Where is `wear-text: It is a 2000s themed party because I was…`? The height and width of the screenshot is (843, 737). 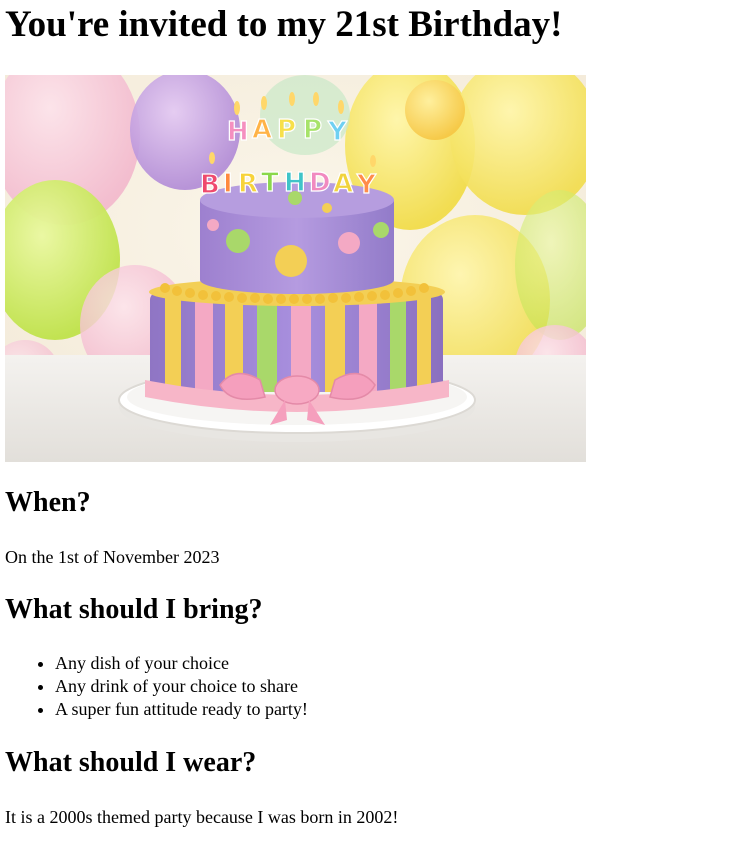 wear-text: It is a 2000s themed party because I was… is located at coordinates (202, 817).